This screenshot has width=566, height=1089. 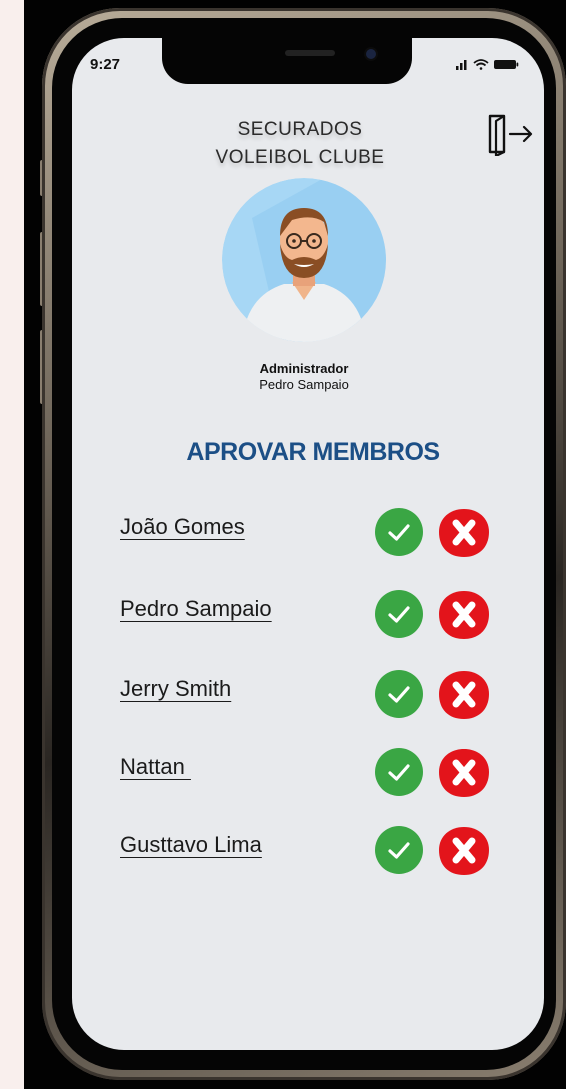 What do you see at coordinates (304, 368) in the screenshot?
I see `admin-role: Administrador` at bounding box center [304, 368].